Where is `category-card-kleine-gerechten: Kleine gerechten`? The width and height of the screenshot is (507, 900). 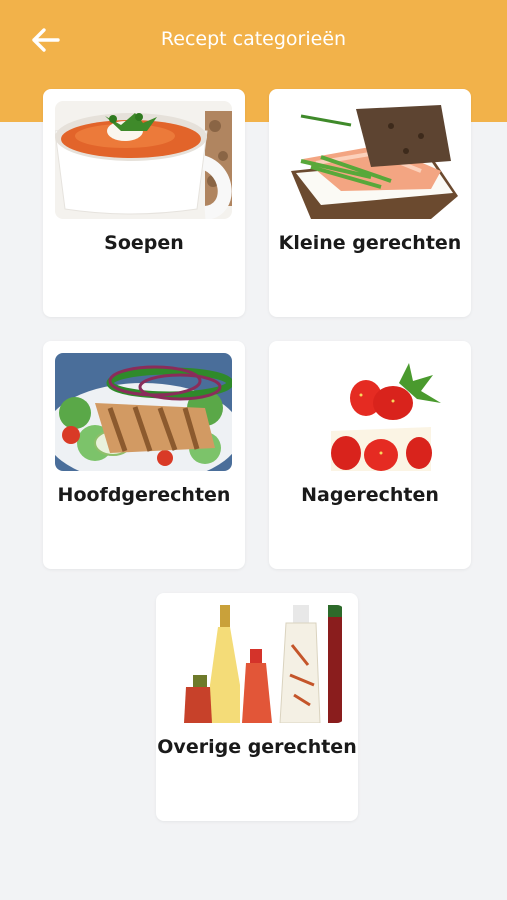 category-card-kleine-gerechten: Kleine gerechten is located at coordinates (370, 203).